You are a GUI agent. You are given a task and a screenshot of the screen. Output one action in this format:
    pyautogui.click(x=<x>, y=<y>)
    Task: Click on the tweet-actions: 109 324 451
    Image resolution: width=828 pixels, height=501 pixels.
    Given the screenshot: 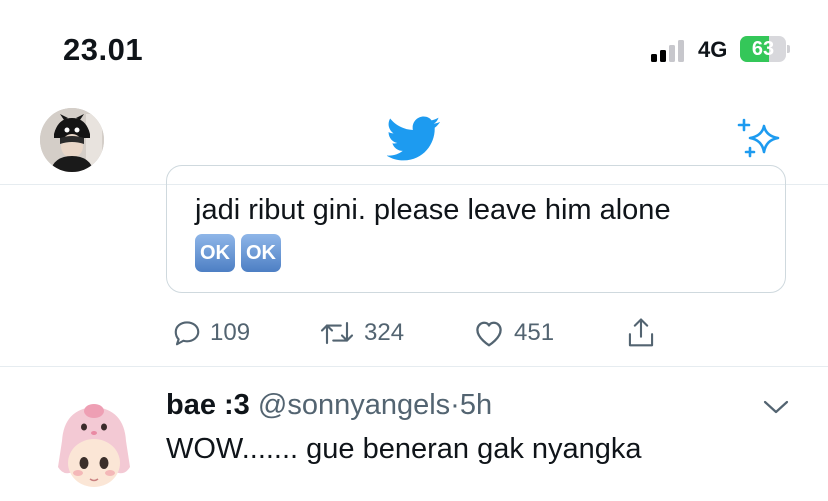 What is the action you would take?
    pyautogui.click(x=476, y=333)
    